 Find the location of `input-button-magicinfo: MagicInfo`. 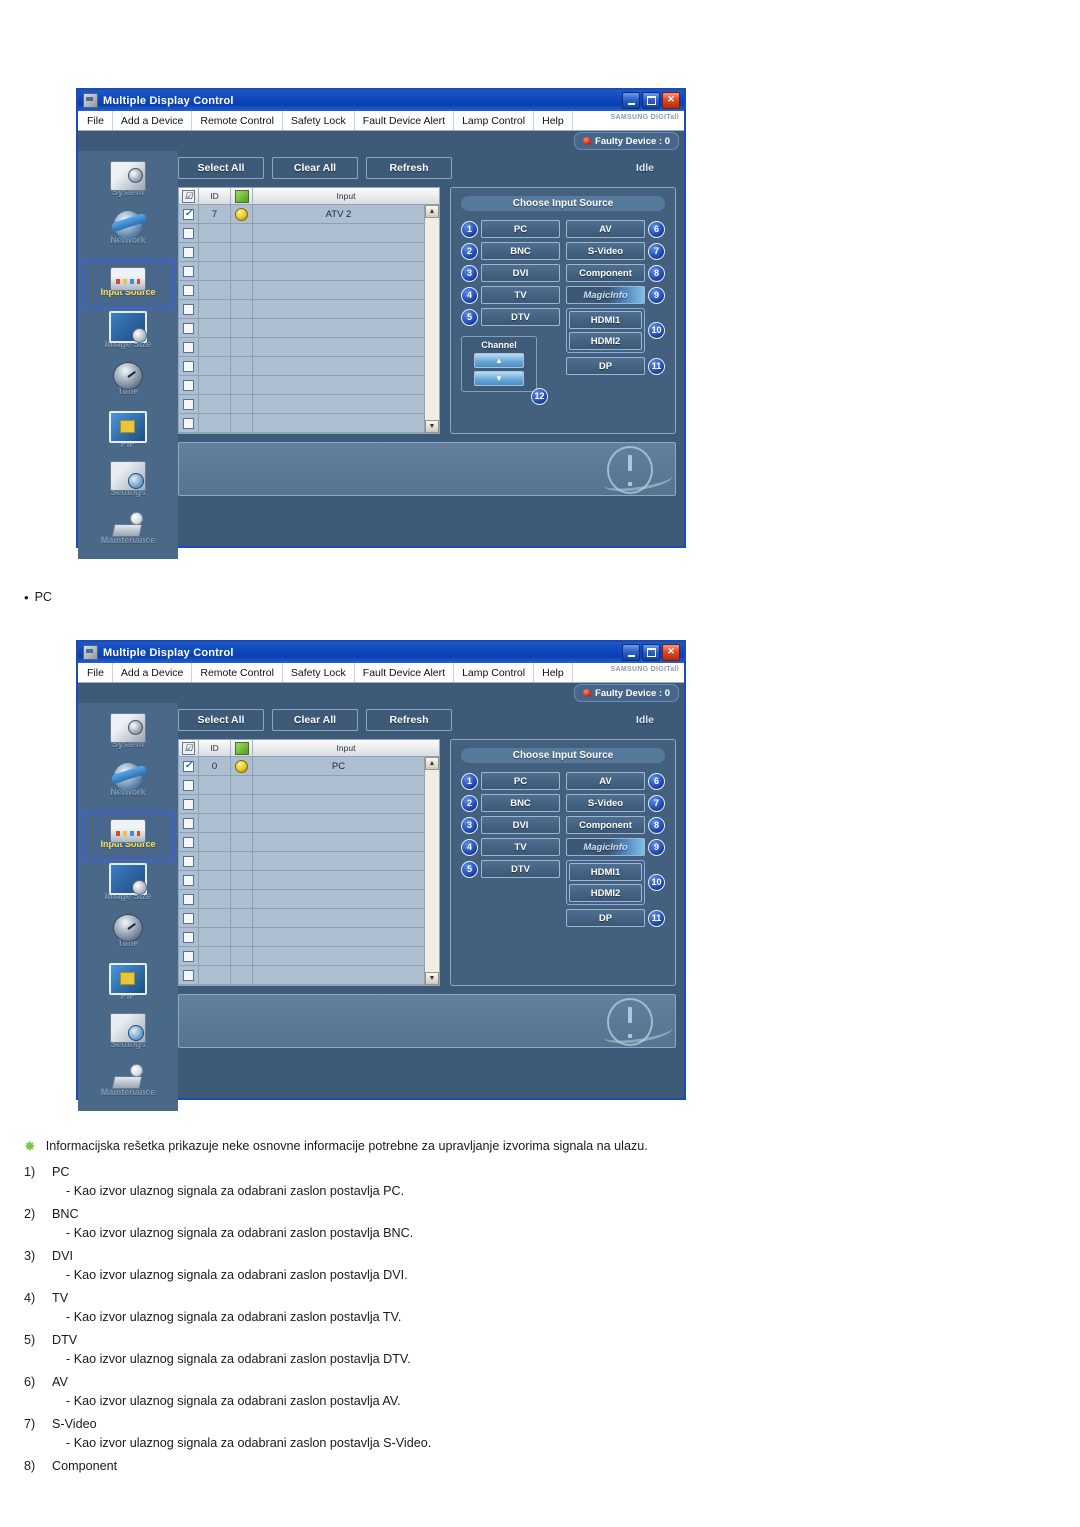

input-button-magicinfo: MagicInfo is located at coordinates (605, 847).